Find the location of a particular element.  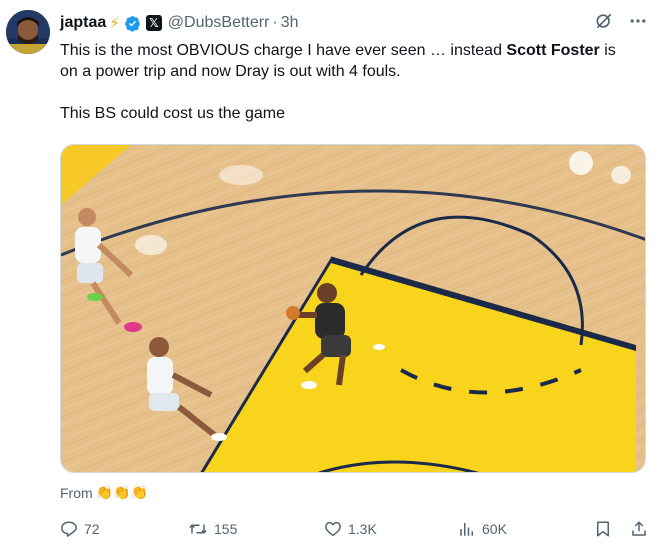

author-emoji: ⚡ is located at coordinates (114, 23).